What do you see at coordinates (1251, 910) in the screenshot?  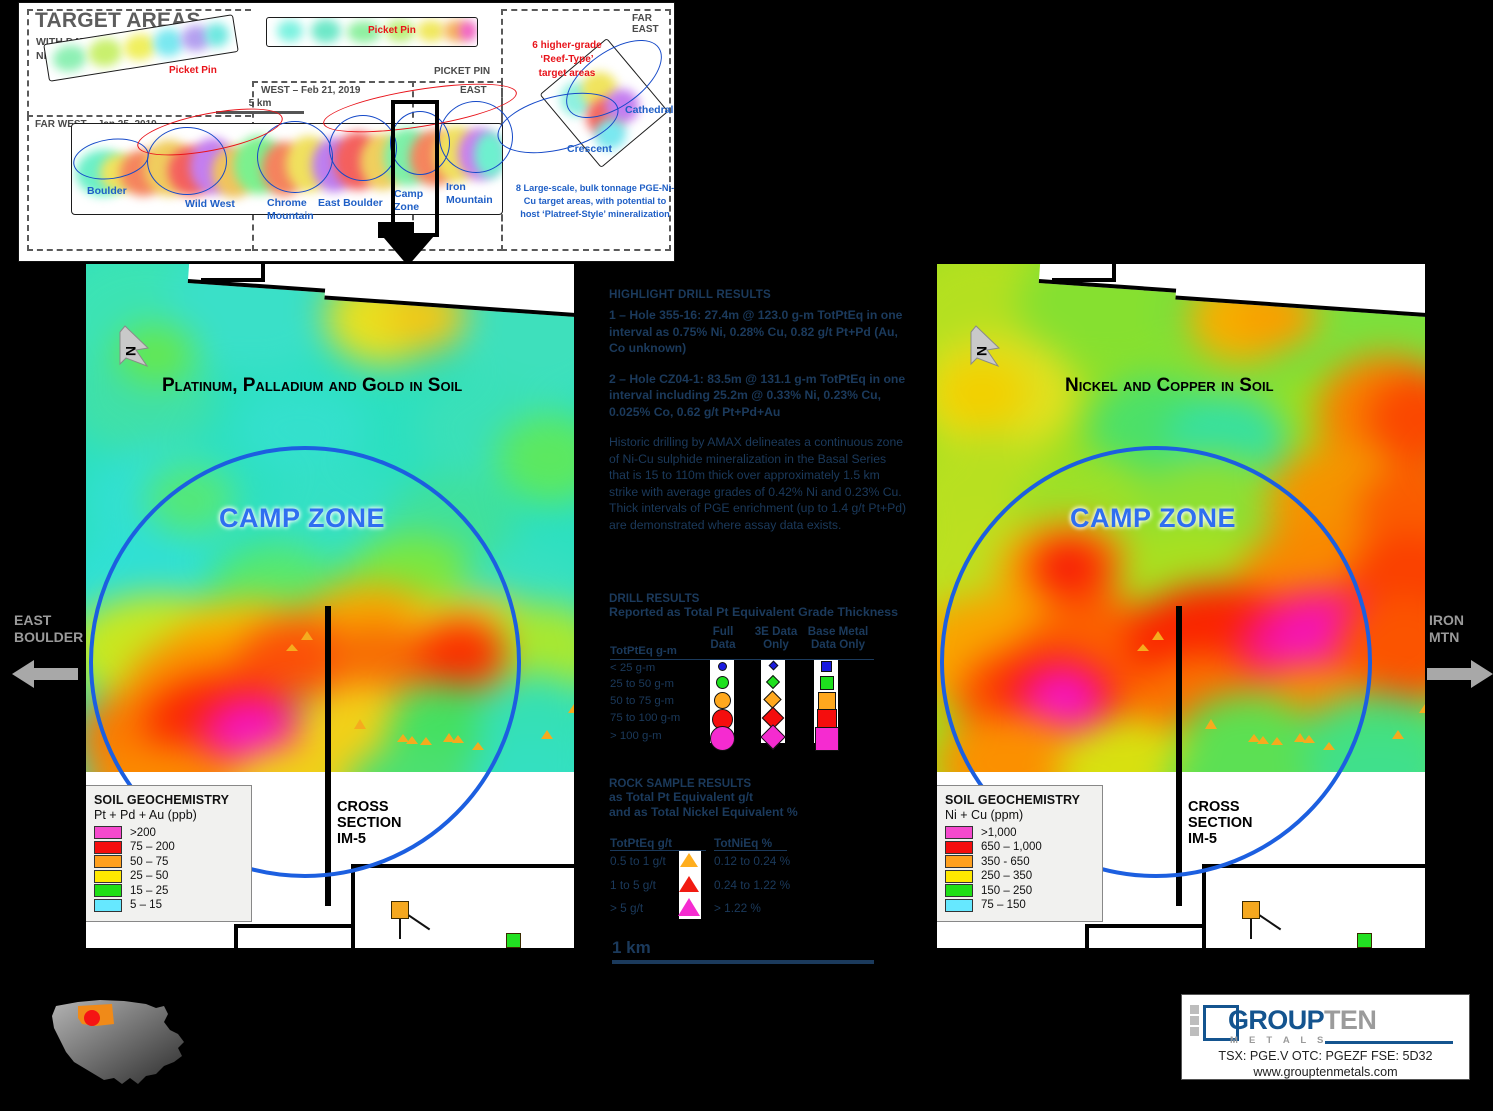 I see `drill-marker-orange-square` at bounding box center [1251, 910].